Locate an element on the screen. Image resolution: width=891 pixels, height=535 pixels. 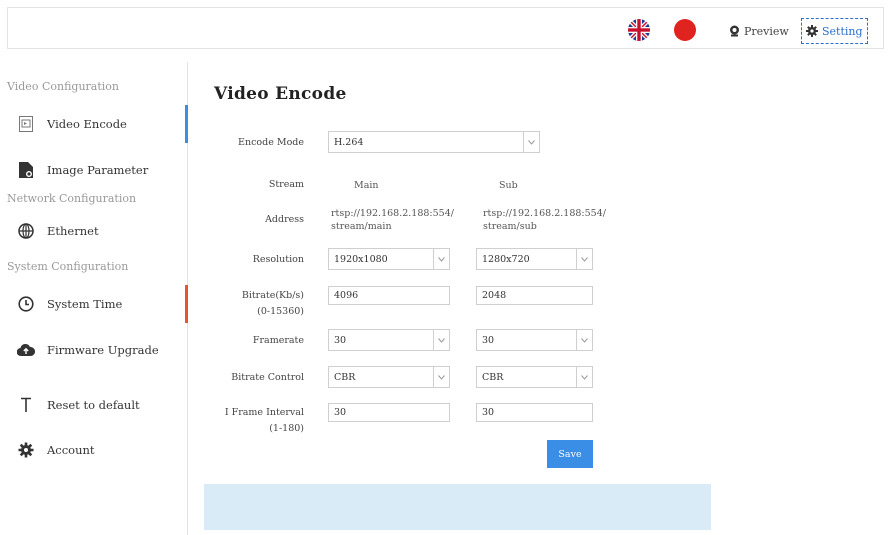
encode-mode-value: H.264 is located at coordinates (349, 142).